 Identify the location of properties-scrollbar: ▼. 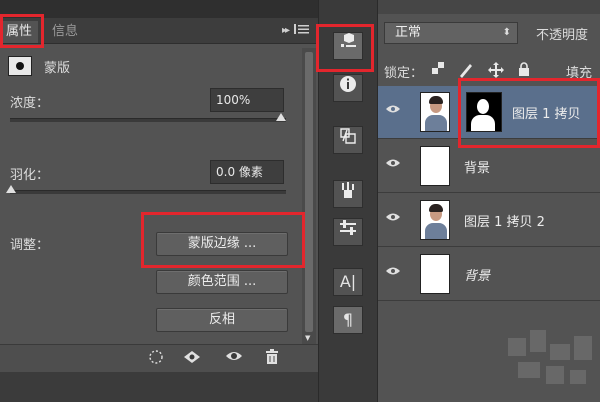
(309, 196).